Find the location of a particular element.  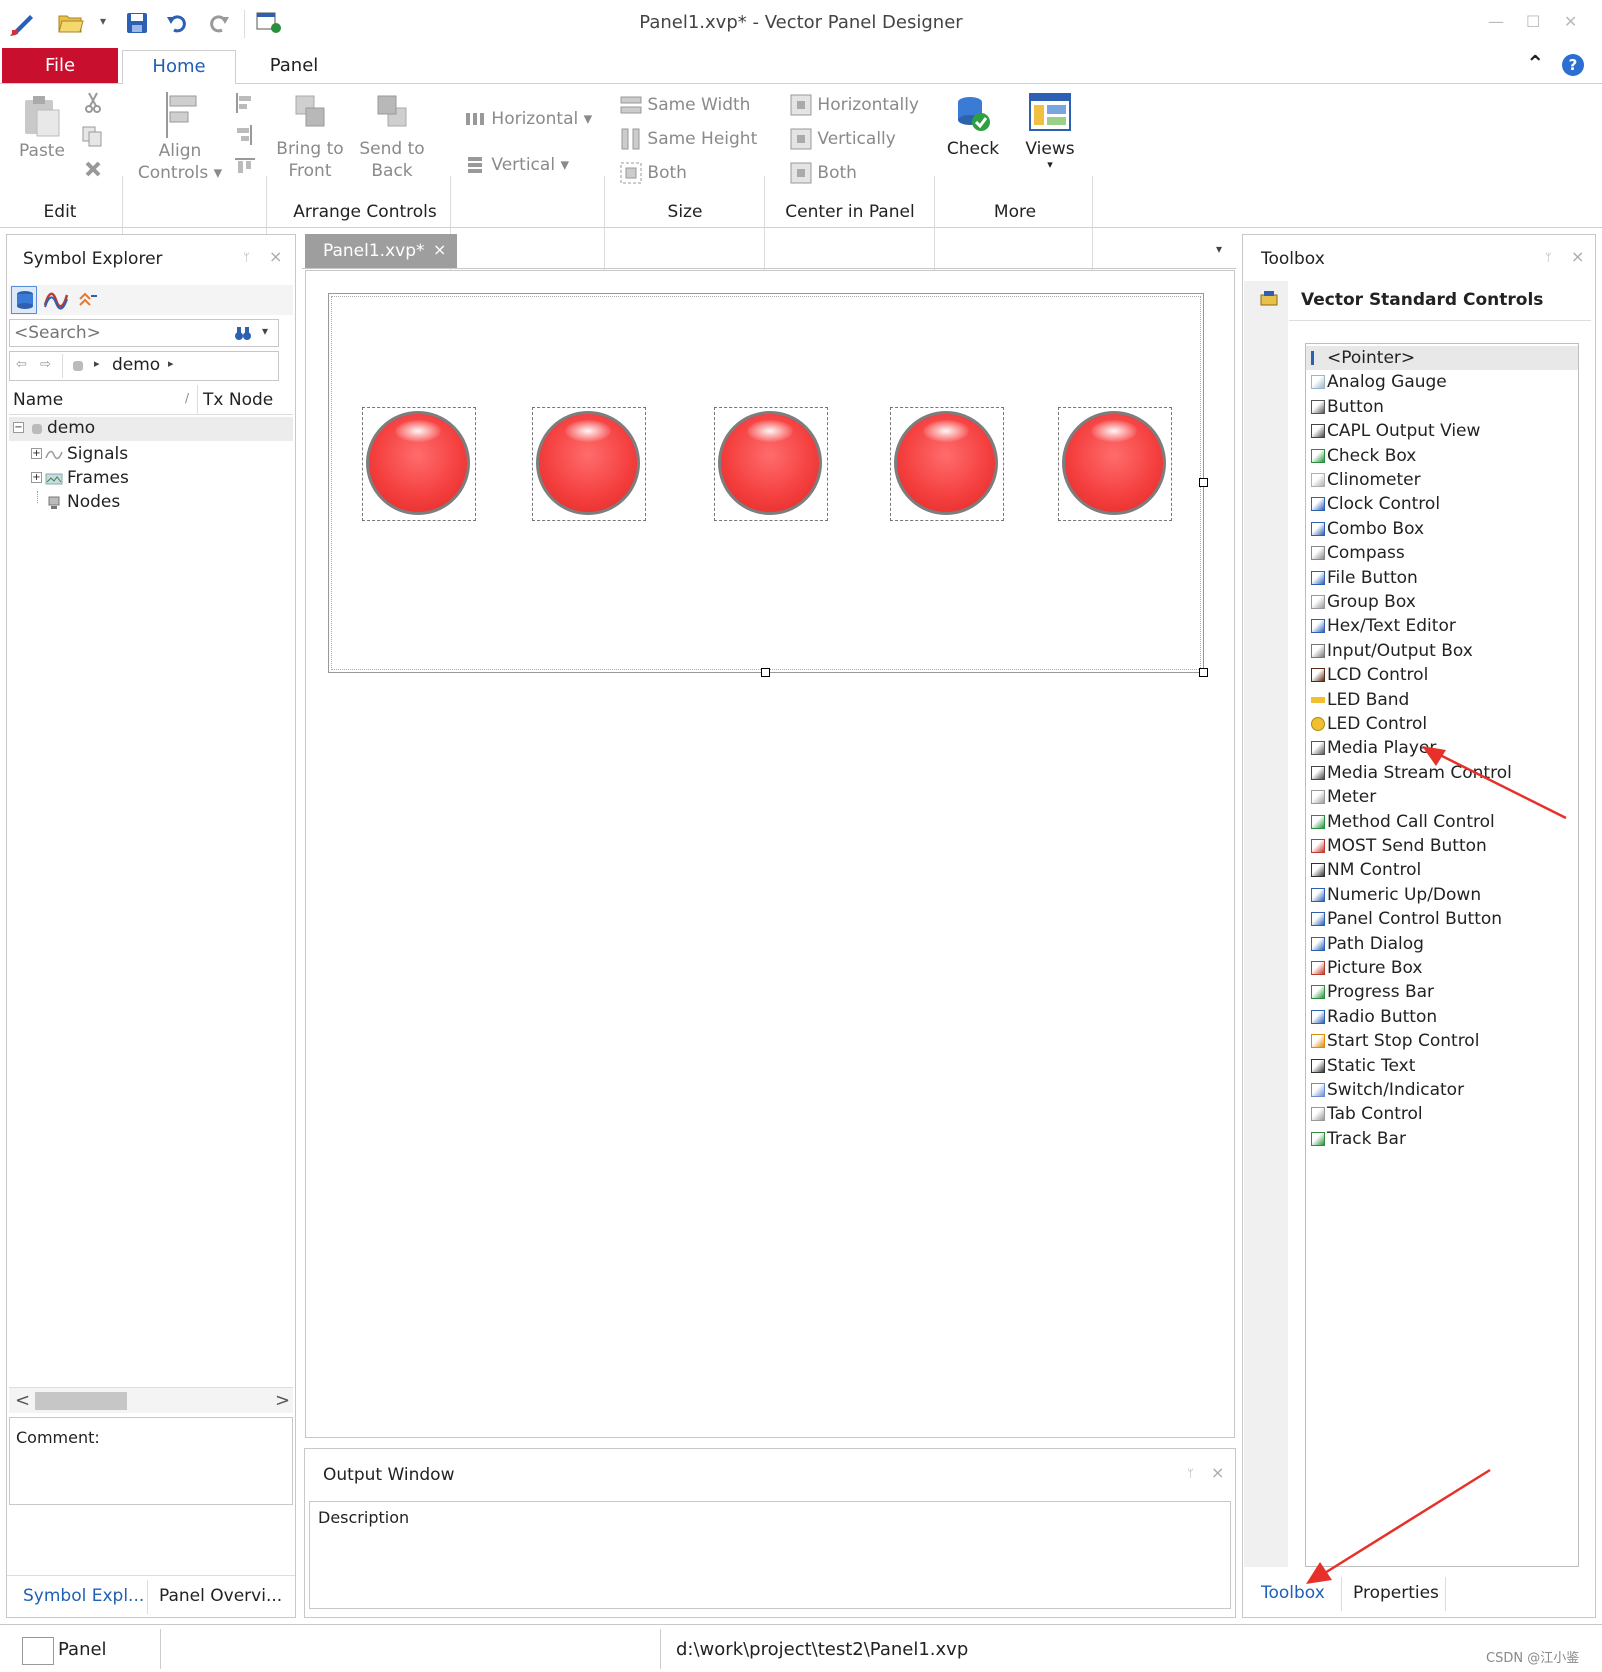

close-pane-button: × is located at coordinates (275, 256).